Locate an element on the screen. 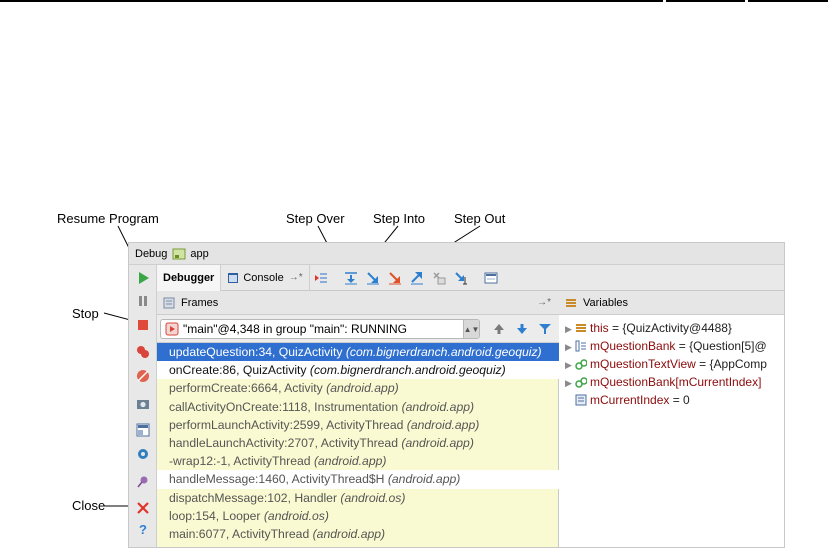 The width and height of the screenshot is (828, 551). get-thread-dump-button is located at coordinates (143, 404).